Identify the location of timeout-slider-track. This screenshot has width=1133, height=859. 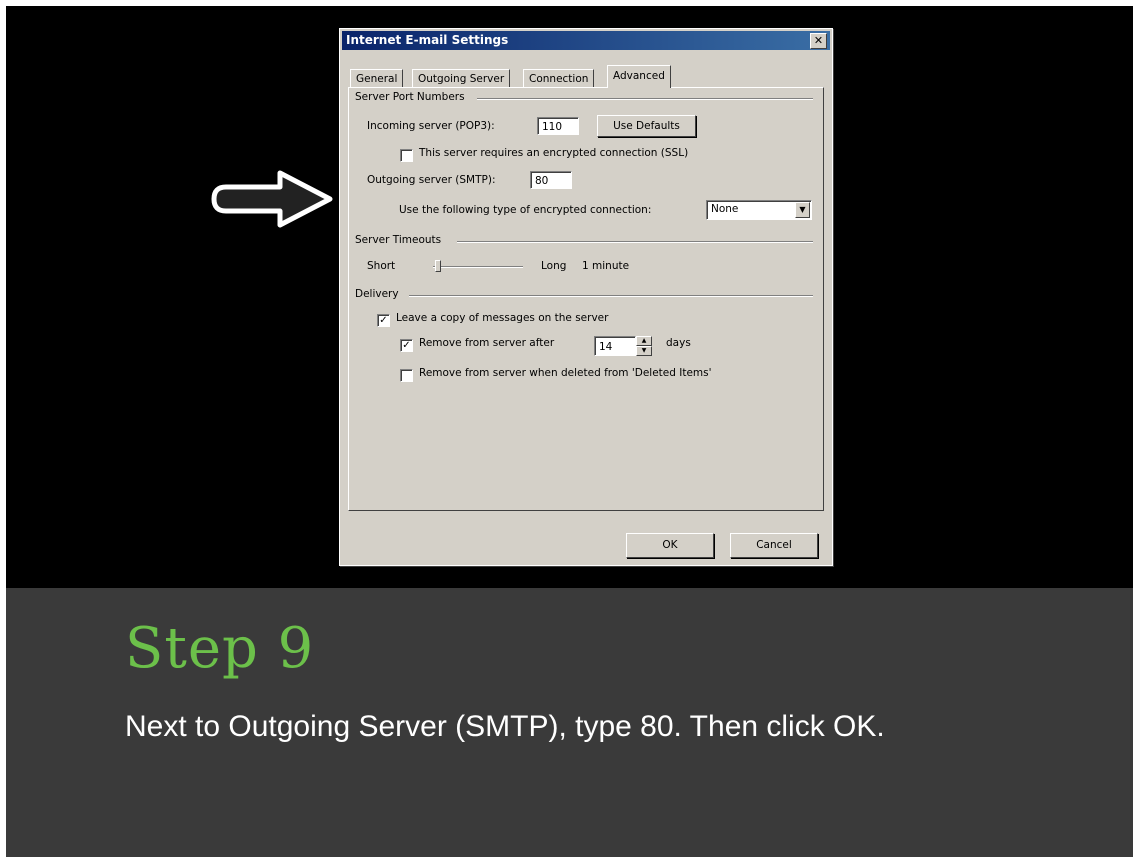
(478, 267).